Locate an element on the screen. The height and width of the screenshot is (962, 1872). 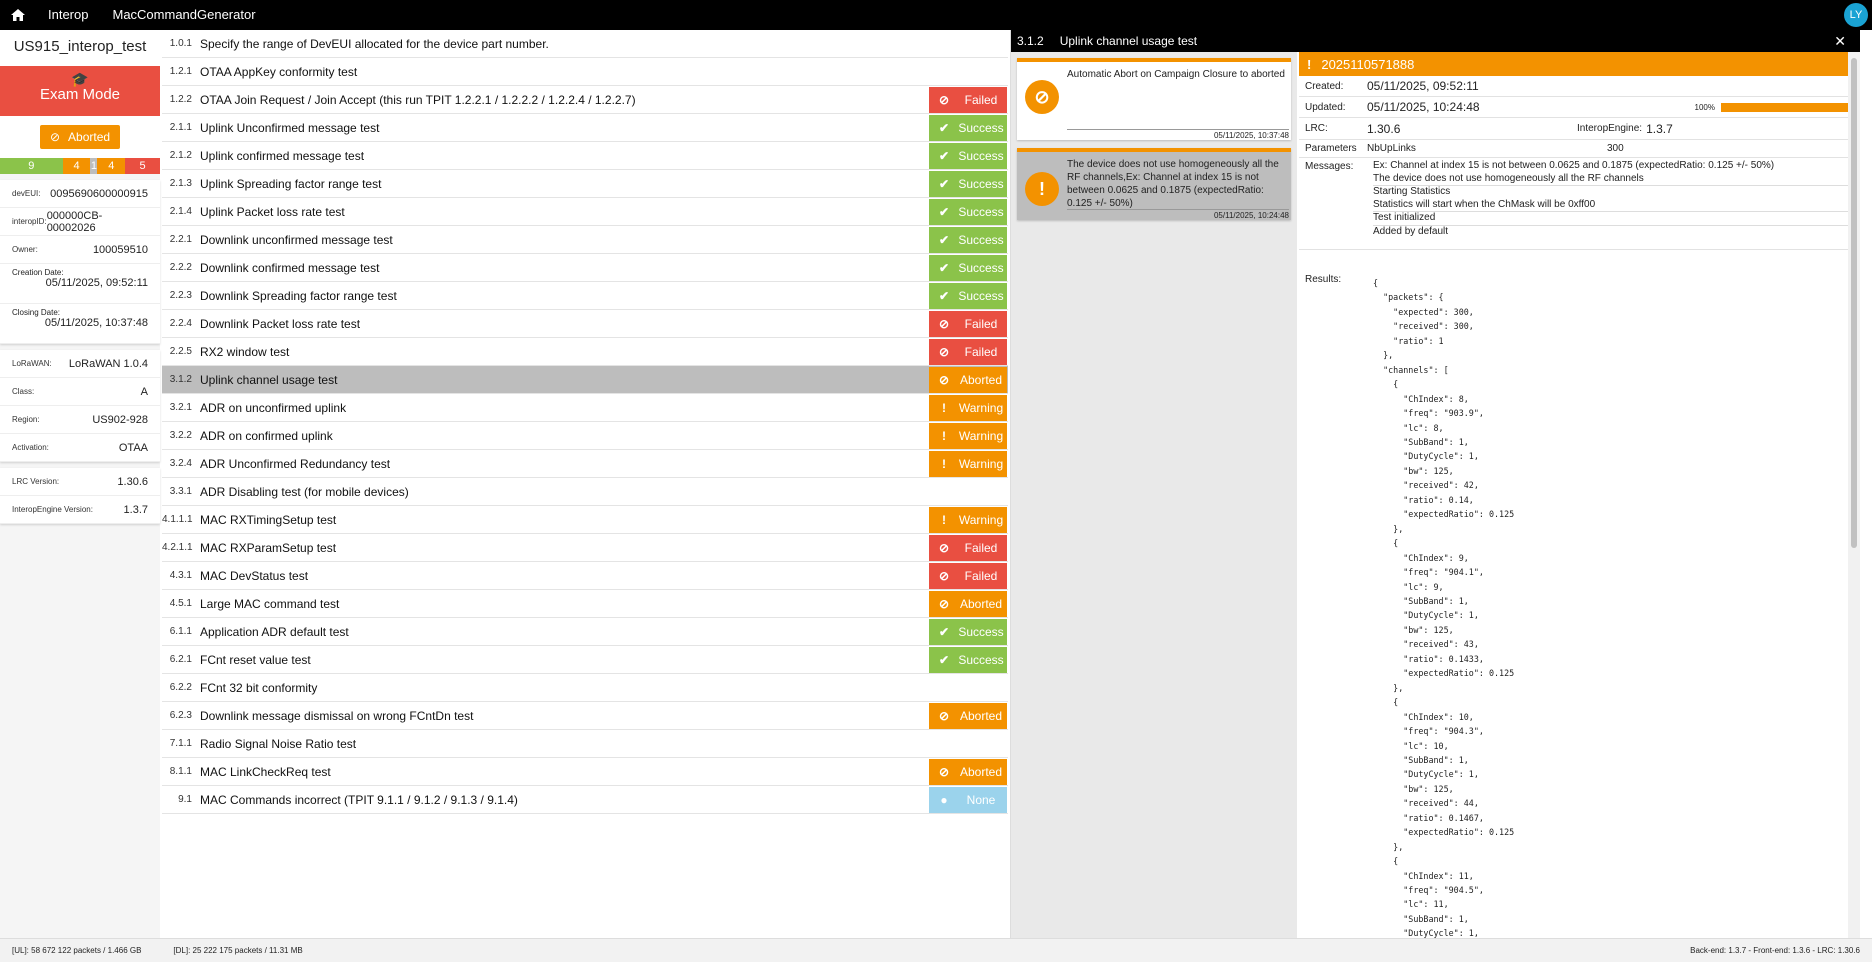
test-number: 2.2.3 is located at coordinates (180, 295).